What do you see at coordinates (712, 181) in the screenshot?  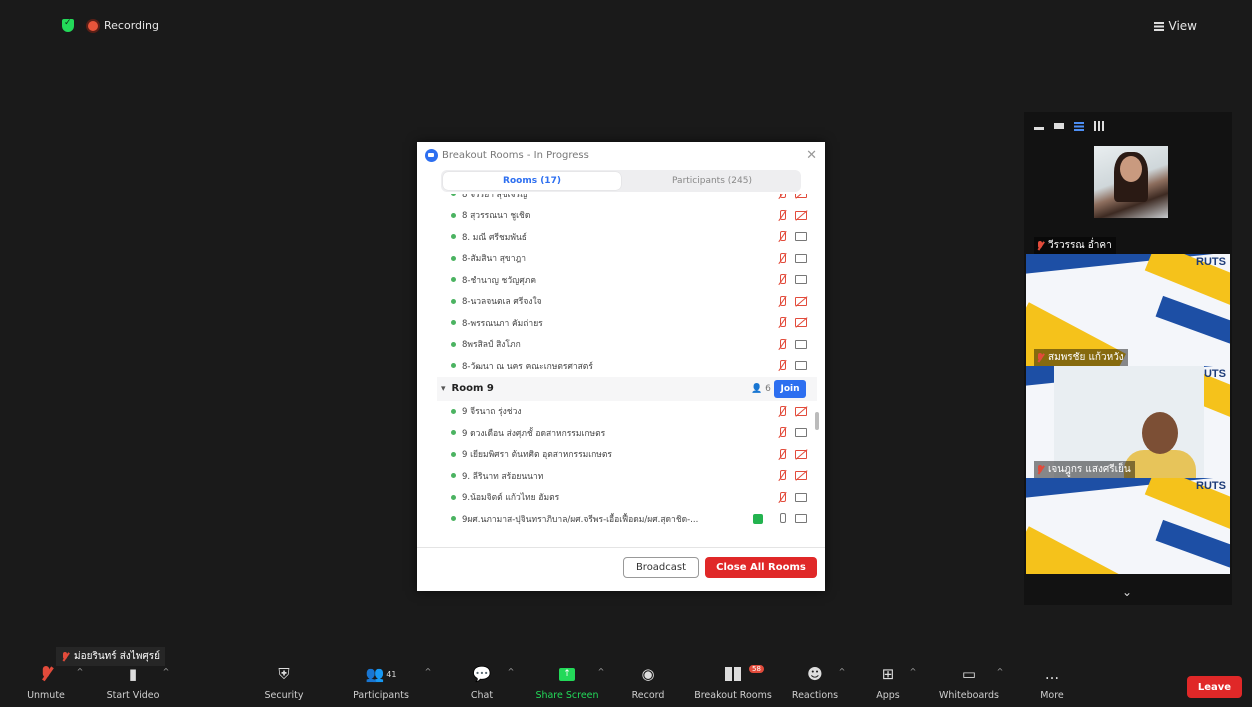 I see `tab-participants: Participants (245)` at bounding box center [712, 181].